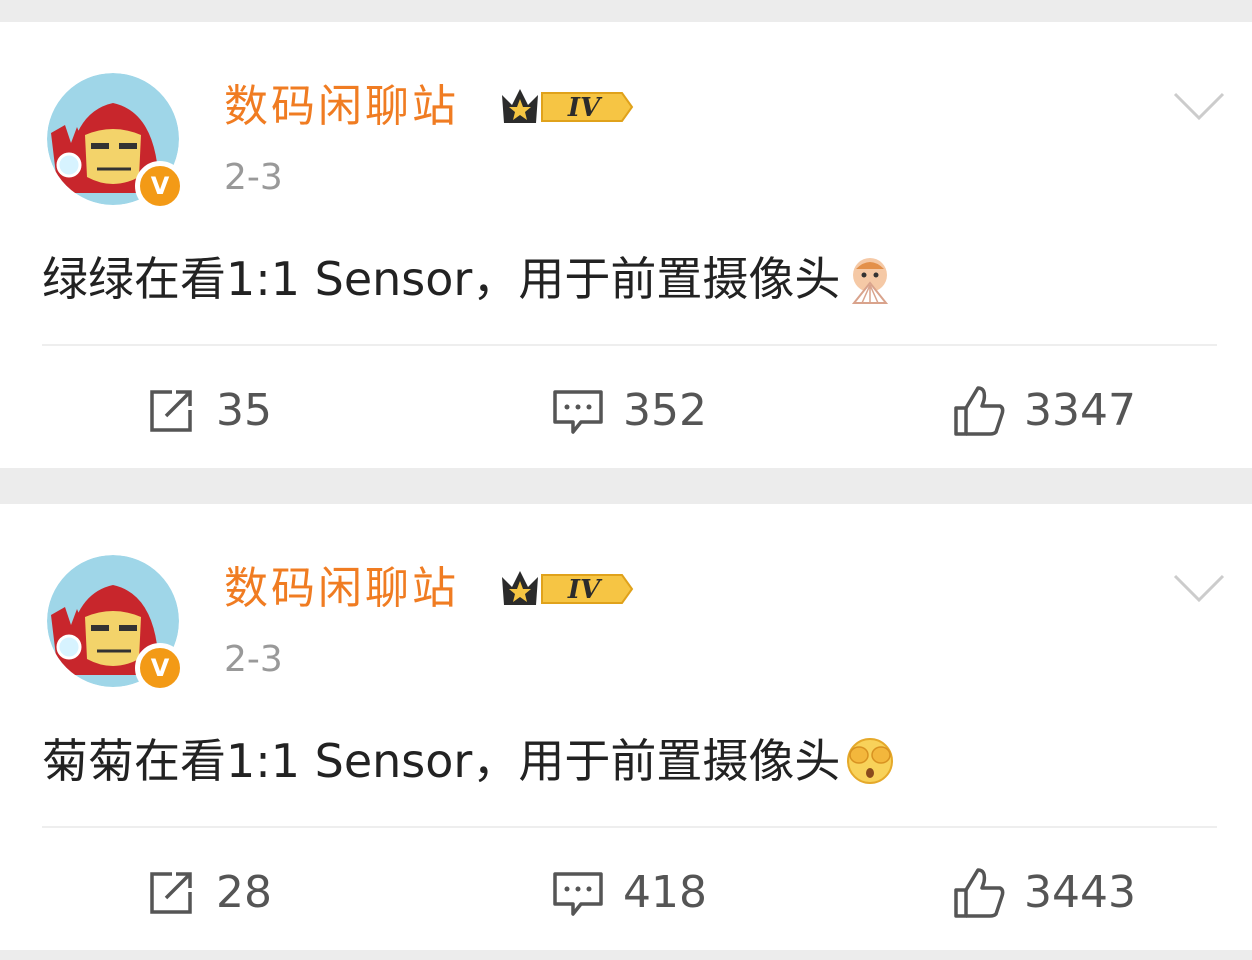 This screenshot has height=960, width=1252. I want to click on fan-face-emoji, so click(870, 281).